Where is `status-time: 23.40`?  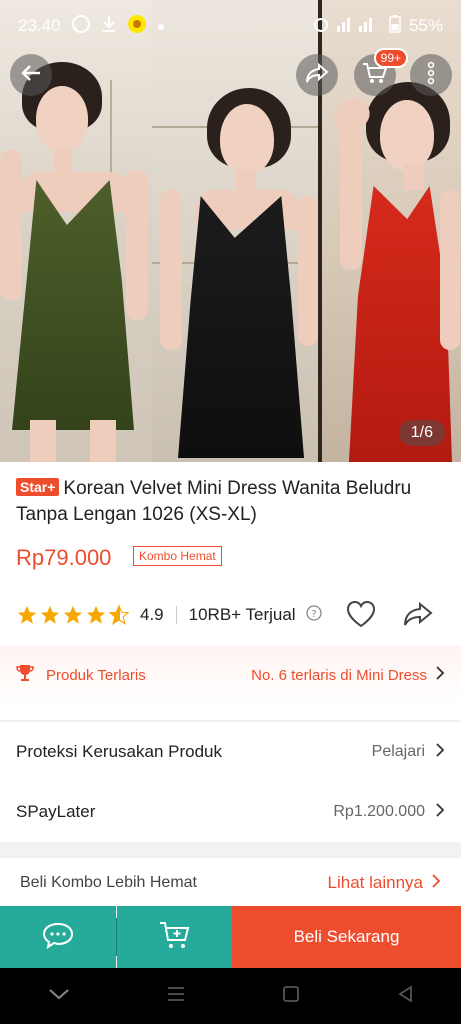
status-time: 23.40 is located at coordinates (39, 25).